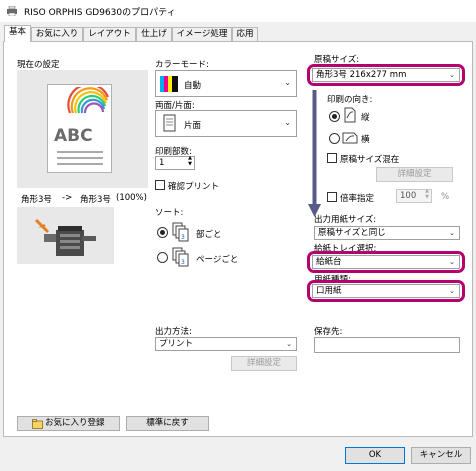 The image size is (476, 471). What do you see at coordinates (100, 13) in the screenshot?
I see `window-title: RISO ORPHIS GD9630のプロパティ` at bounding box center [100, 13].